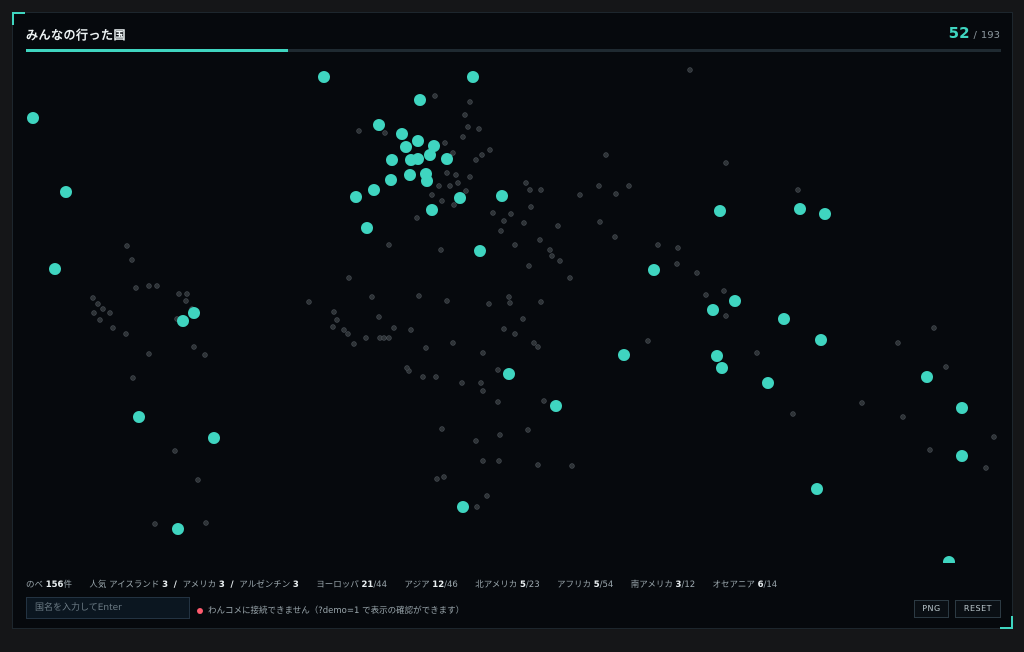 The width and height of the screenshot is (1024, 652). I want to click on region-stat: 南アメリカ 3/12, so click(664, 585).